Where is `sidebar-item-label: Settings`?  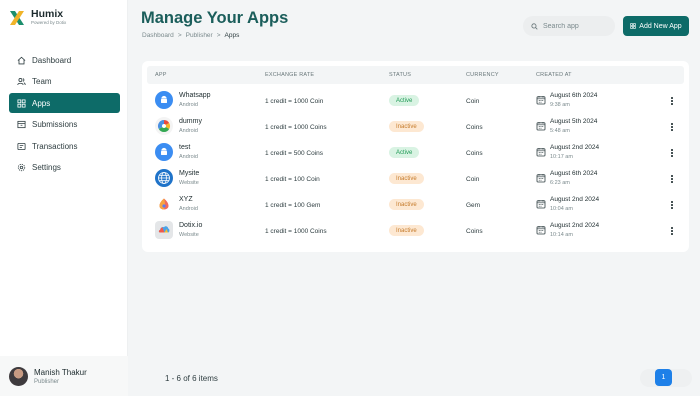 sidebar-item-label: Settings is located at coordinates (46, 167).